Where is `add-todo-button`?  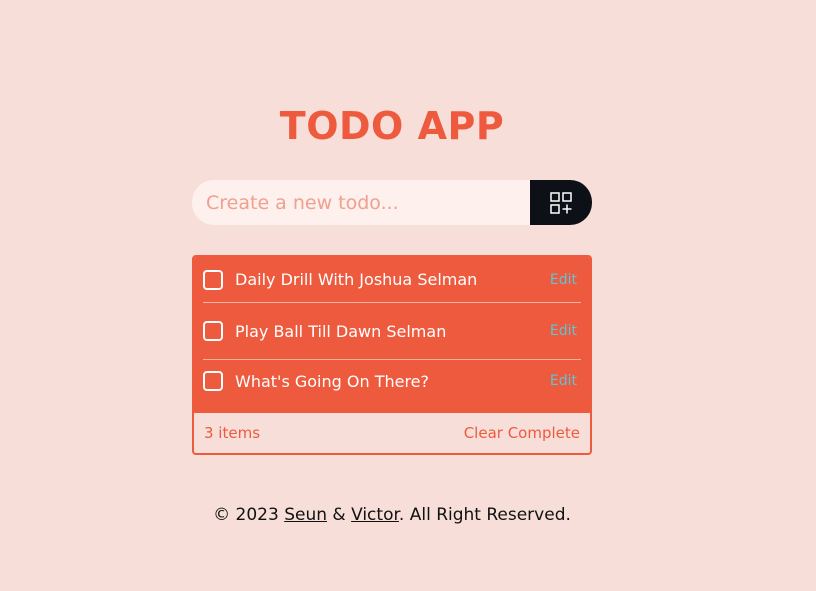 add-todo-button is located at coordinates (561, 202).